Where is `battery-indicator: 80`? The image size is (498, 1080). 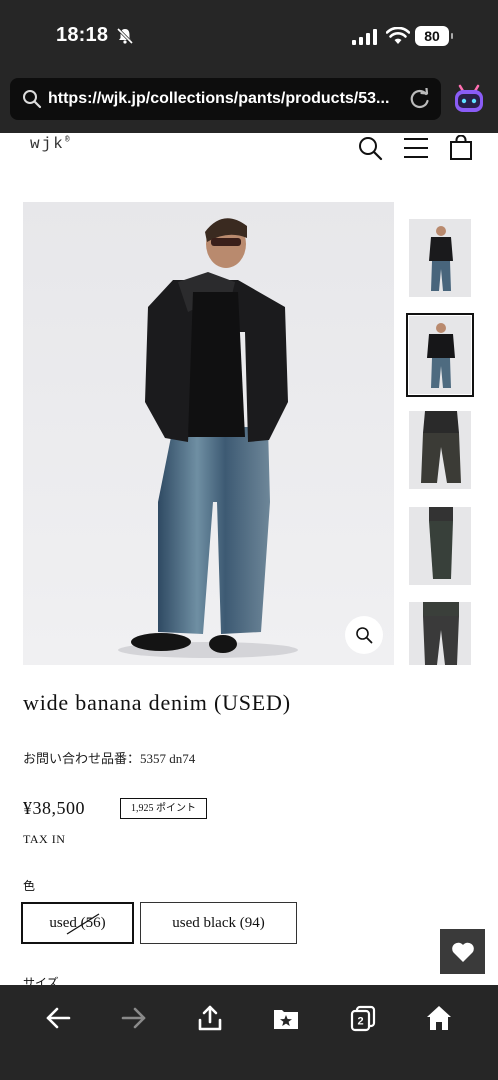 battery-indicator: 80 is located at coordinates (434, 36).